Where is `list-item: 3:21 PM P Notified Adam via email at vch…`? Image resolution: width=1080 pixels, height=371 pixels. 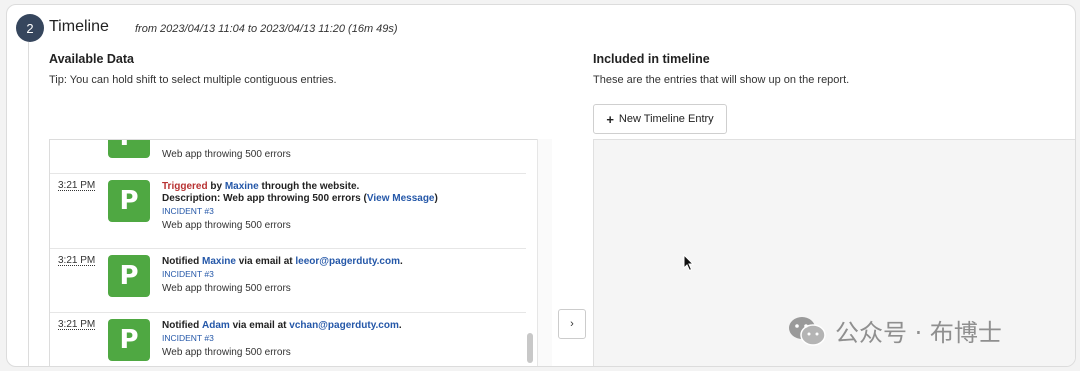 list-item: 3:21 PM P Notified Adam via email at vch… is located at coordinates (288, 339).